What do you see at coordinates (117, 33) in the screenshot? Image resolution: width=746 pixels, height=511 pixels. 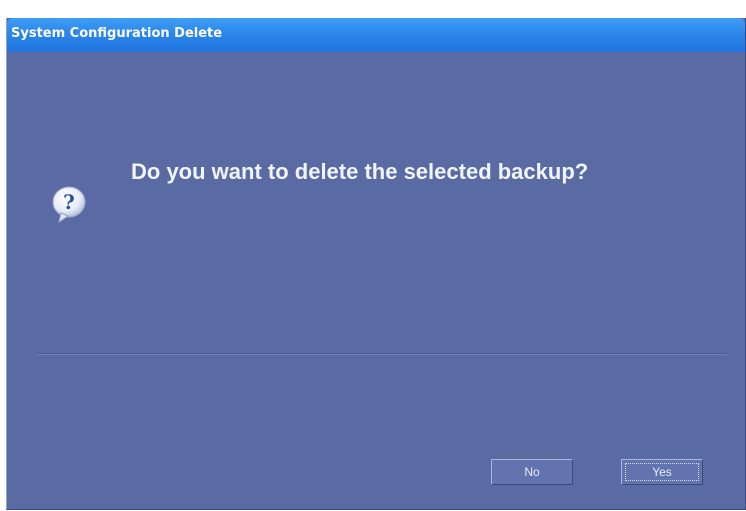 I see `dialog-title: System Configuration Delete` at bounding box center [117, 33].